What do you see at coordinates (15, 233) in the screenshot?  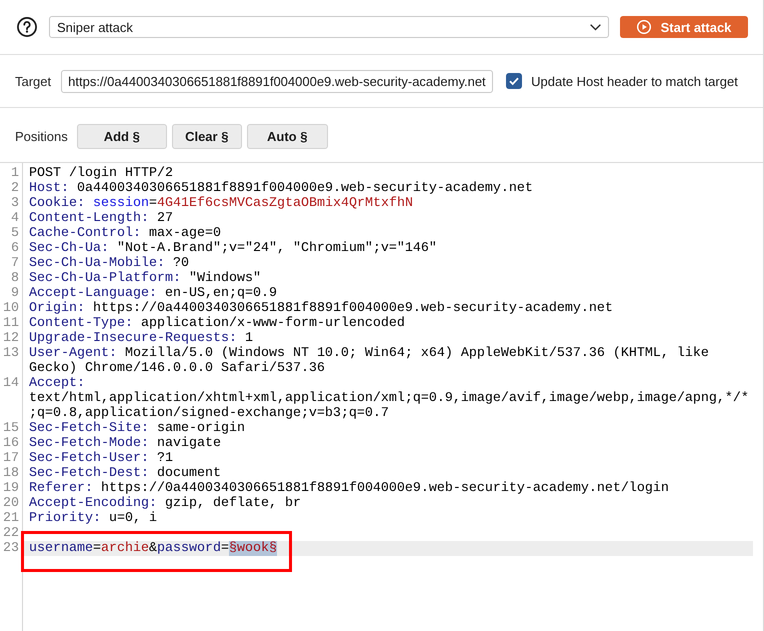 I see `line-number: 5` at bounding box center [15, 233].